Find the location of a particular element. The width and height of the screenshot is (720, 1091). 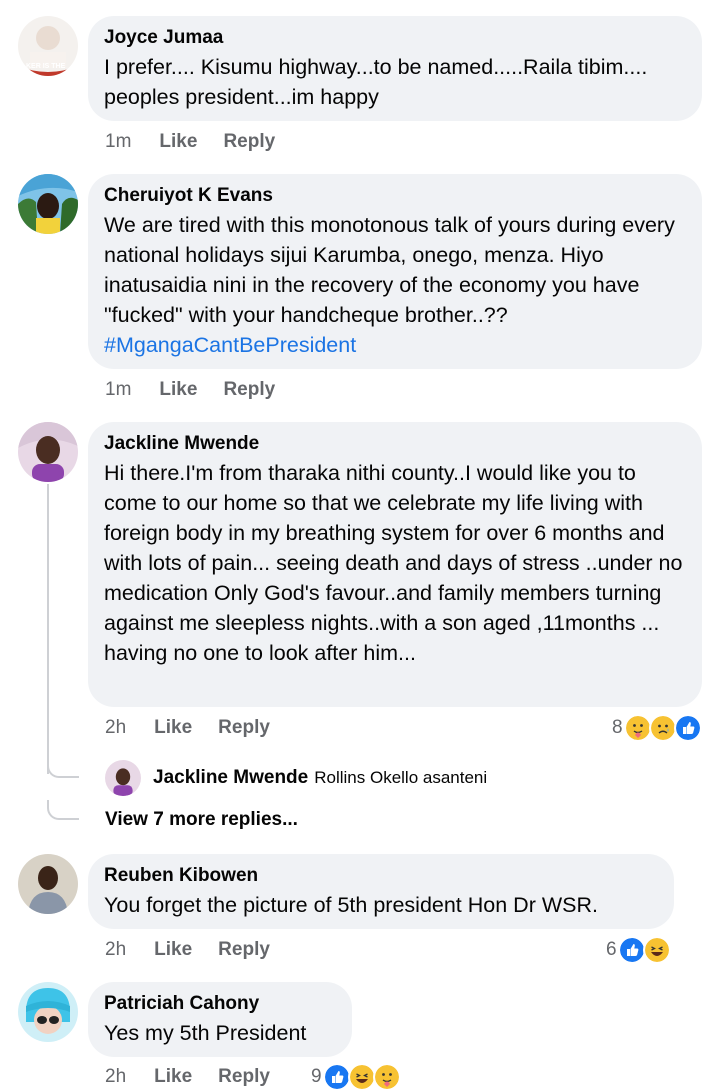

commenter-name: Joyce Jumaa is located at coordinates (395, 38).